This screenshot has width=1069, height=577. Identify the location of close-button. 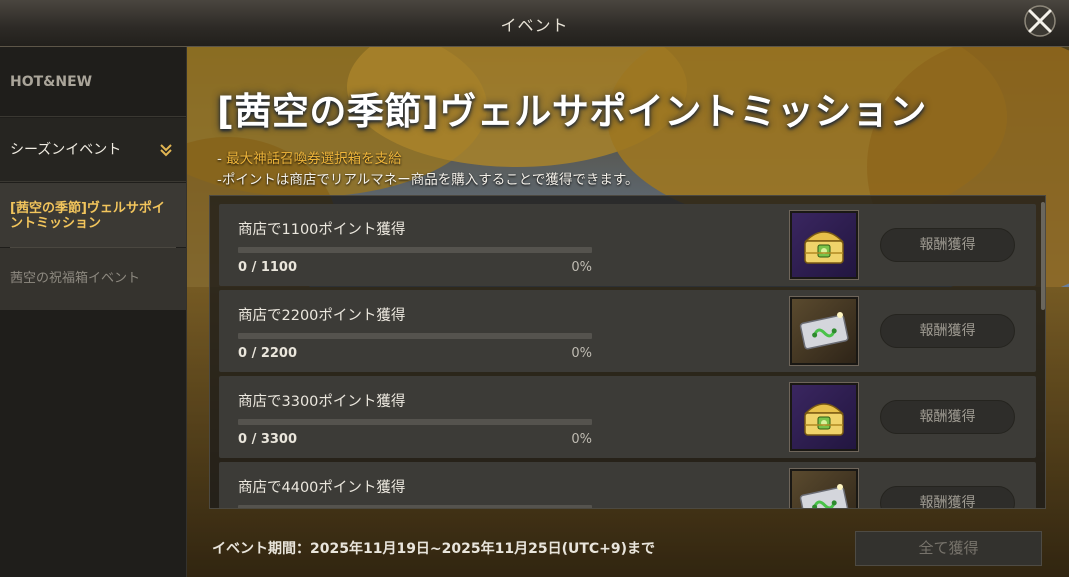
(1040, 21).